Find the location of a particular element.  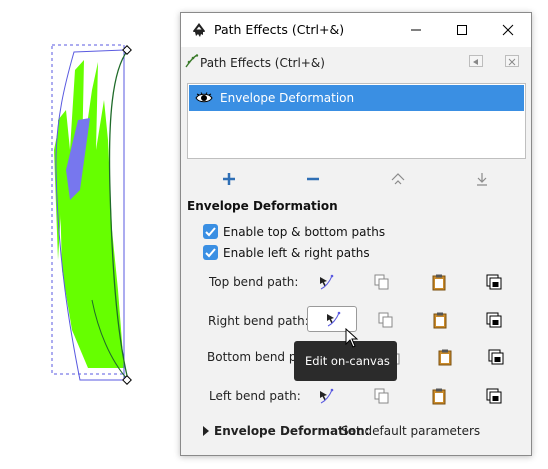

plus-icon is located at coordinates (229, 179).